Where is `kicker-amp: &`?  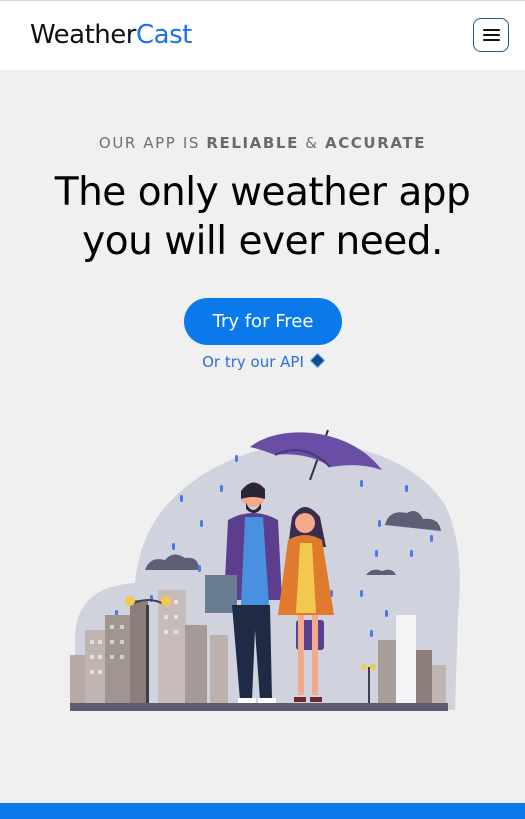 kicker-amp: & is located at coordinates (311, 143).